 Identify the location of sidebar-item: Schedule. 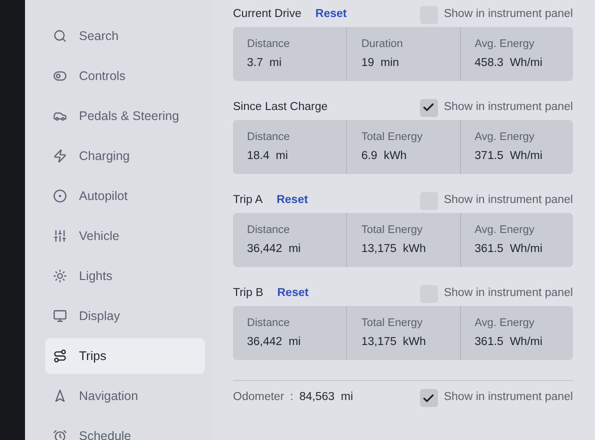
(125, 429).